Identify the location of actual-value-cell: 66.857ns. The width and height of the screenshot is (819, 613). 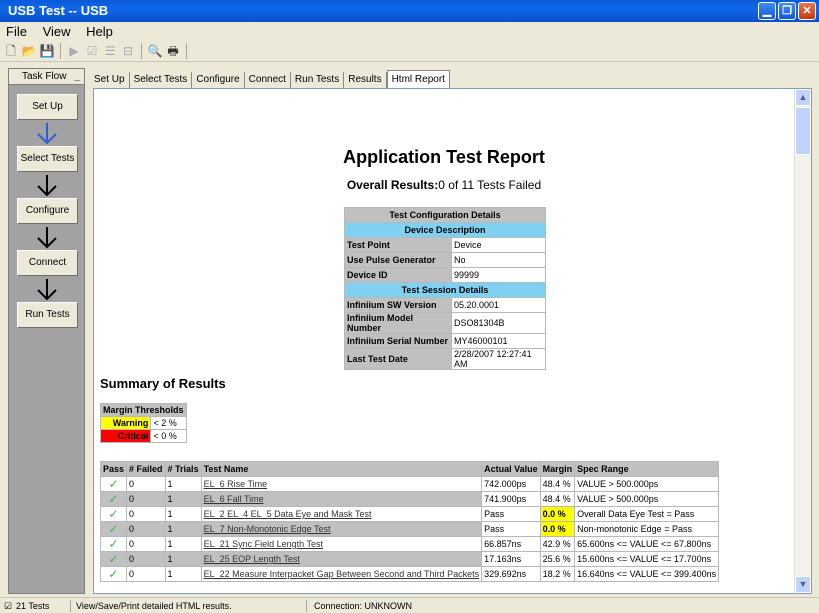
(511, 544).